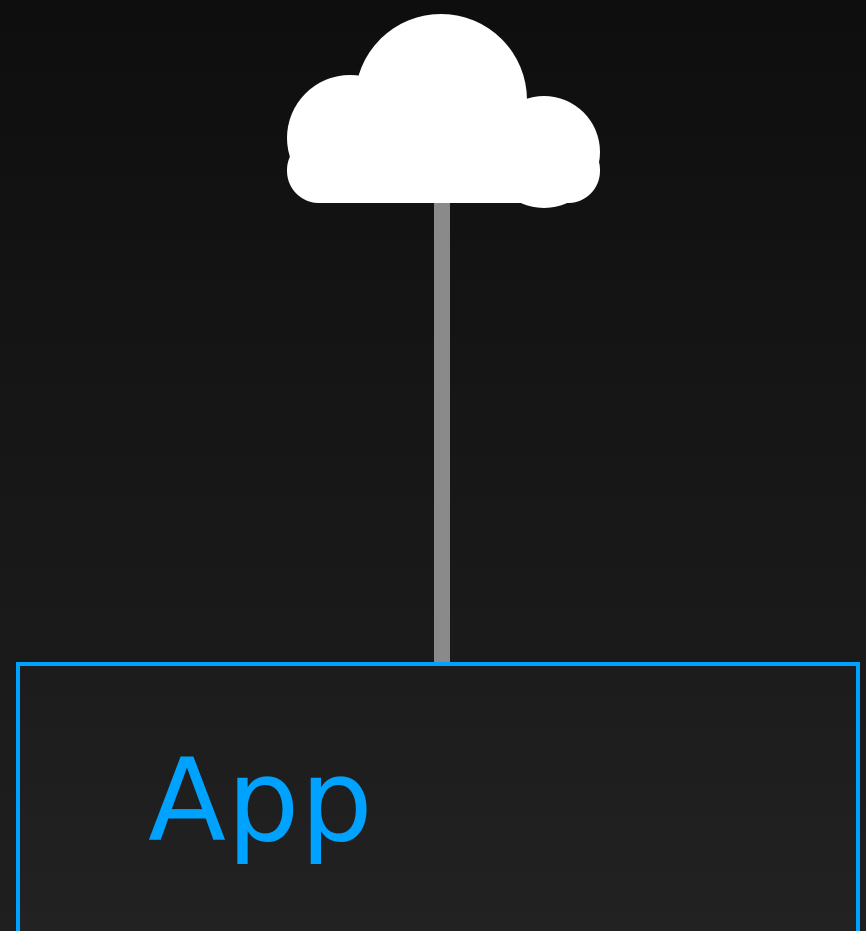 The height and width of the screenshot is (931, 866). Describe the element at coordinates (442, 431) in the screenshot. I see `connector-line` at that location.